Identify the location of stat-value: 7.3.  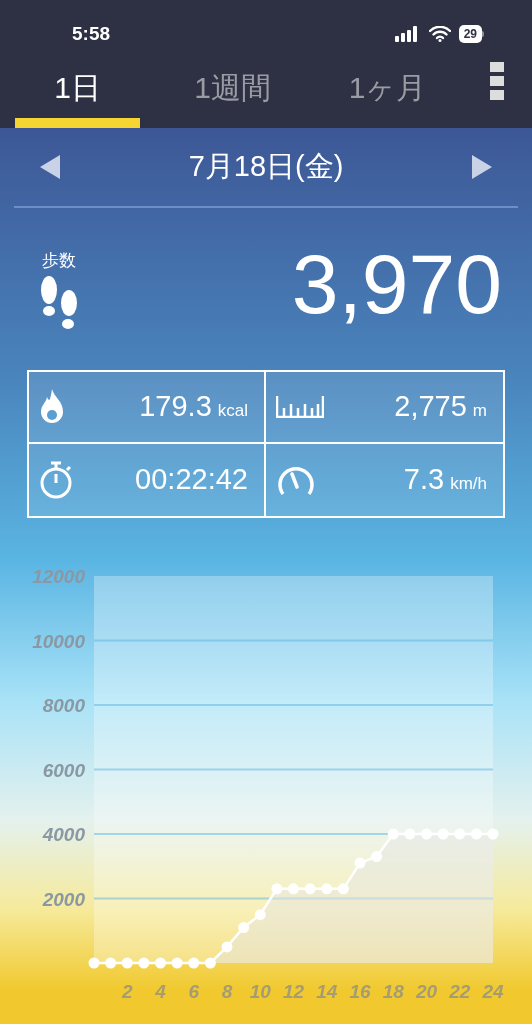
(424, 480).